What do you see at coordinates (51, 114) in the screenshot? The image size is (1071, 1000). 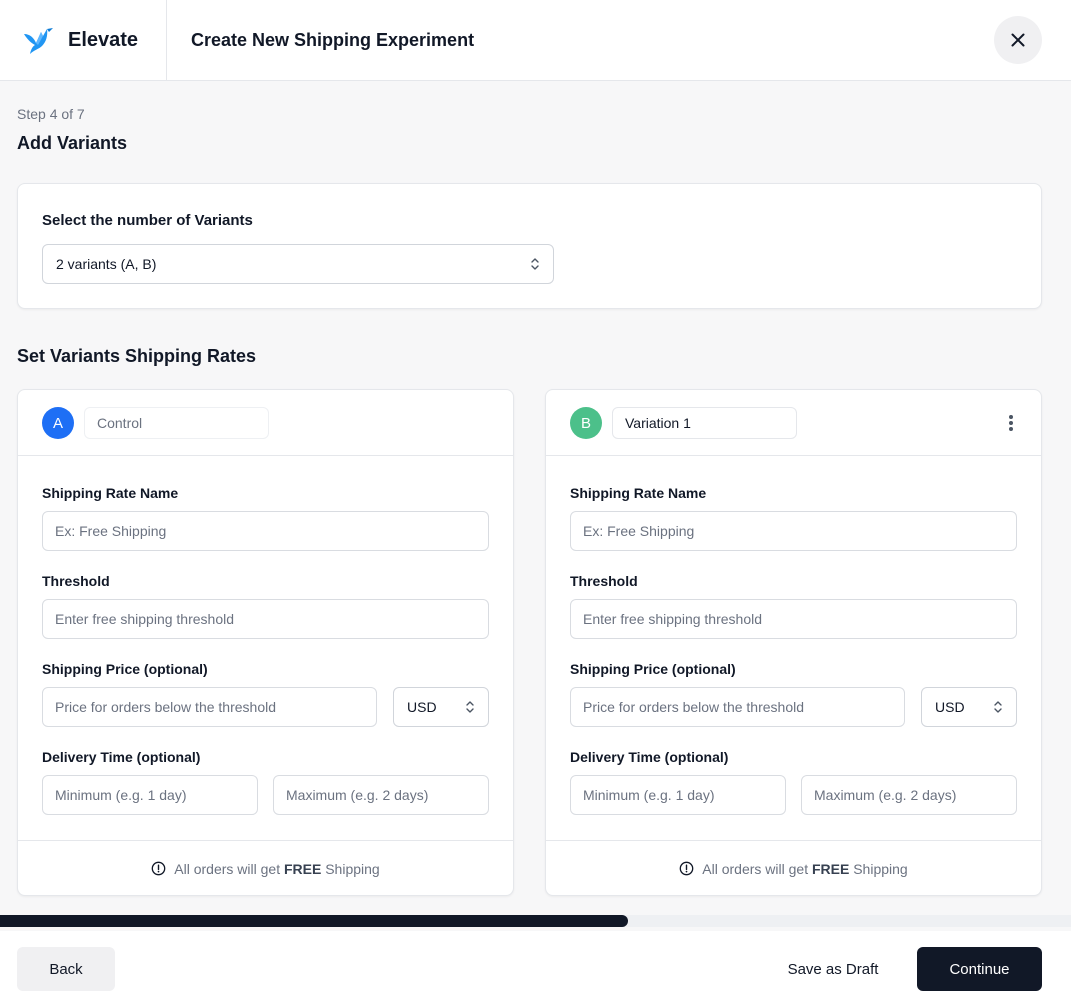 I see `step-indicator: Step 4 of 7` at bounding box center [51, 114].